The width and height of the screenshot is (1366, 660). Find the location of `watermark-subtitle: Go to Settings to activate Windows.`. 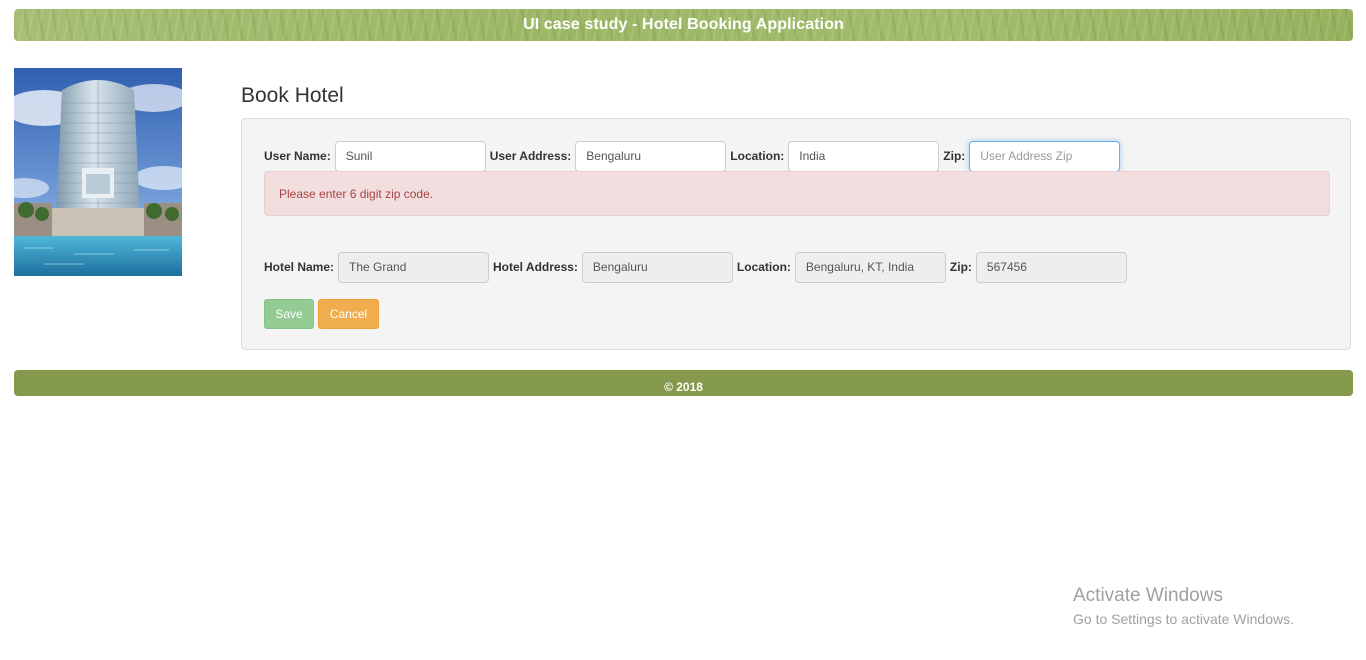

watermark-subtitle: Go to Settings to activate Windows. is located at coordinates (1183, 619).